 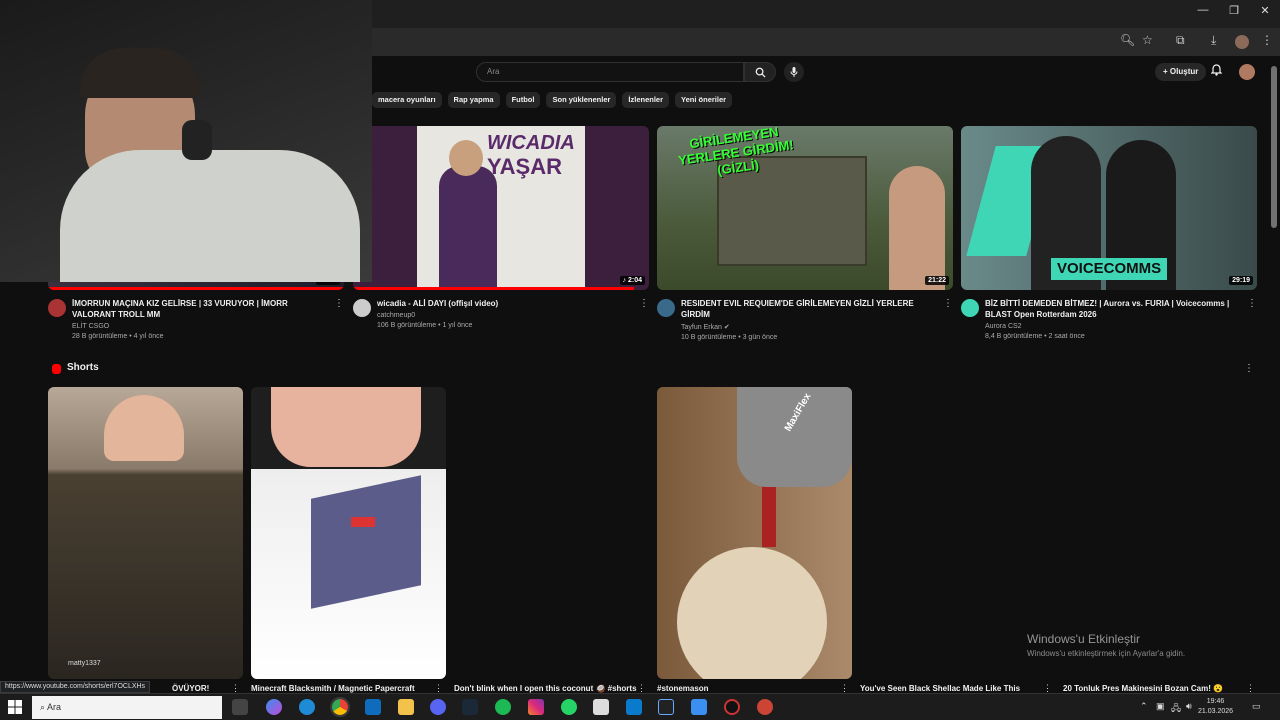 I want to click on video-title: wicadia - ALİ DAYI (offişıl video), so click(x=506, y=303).